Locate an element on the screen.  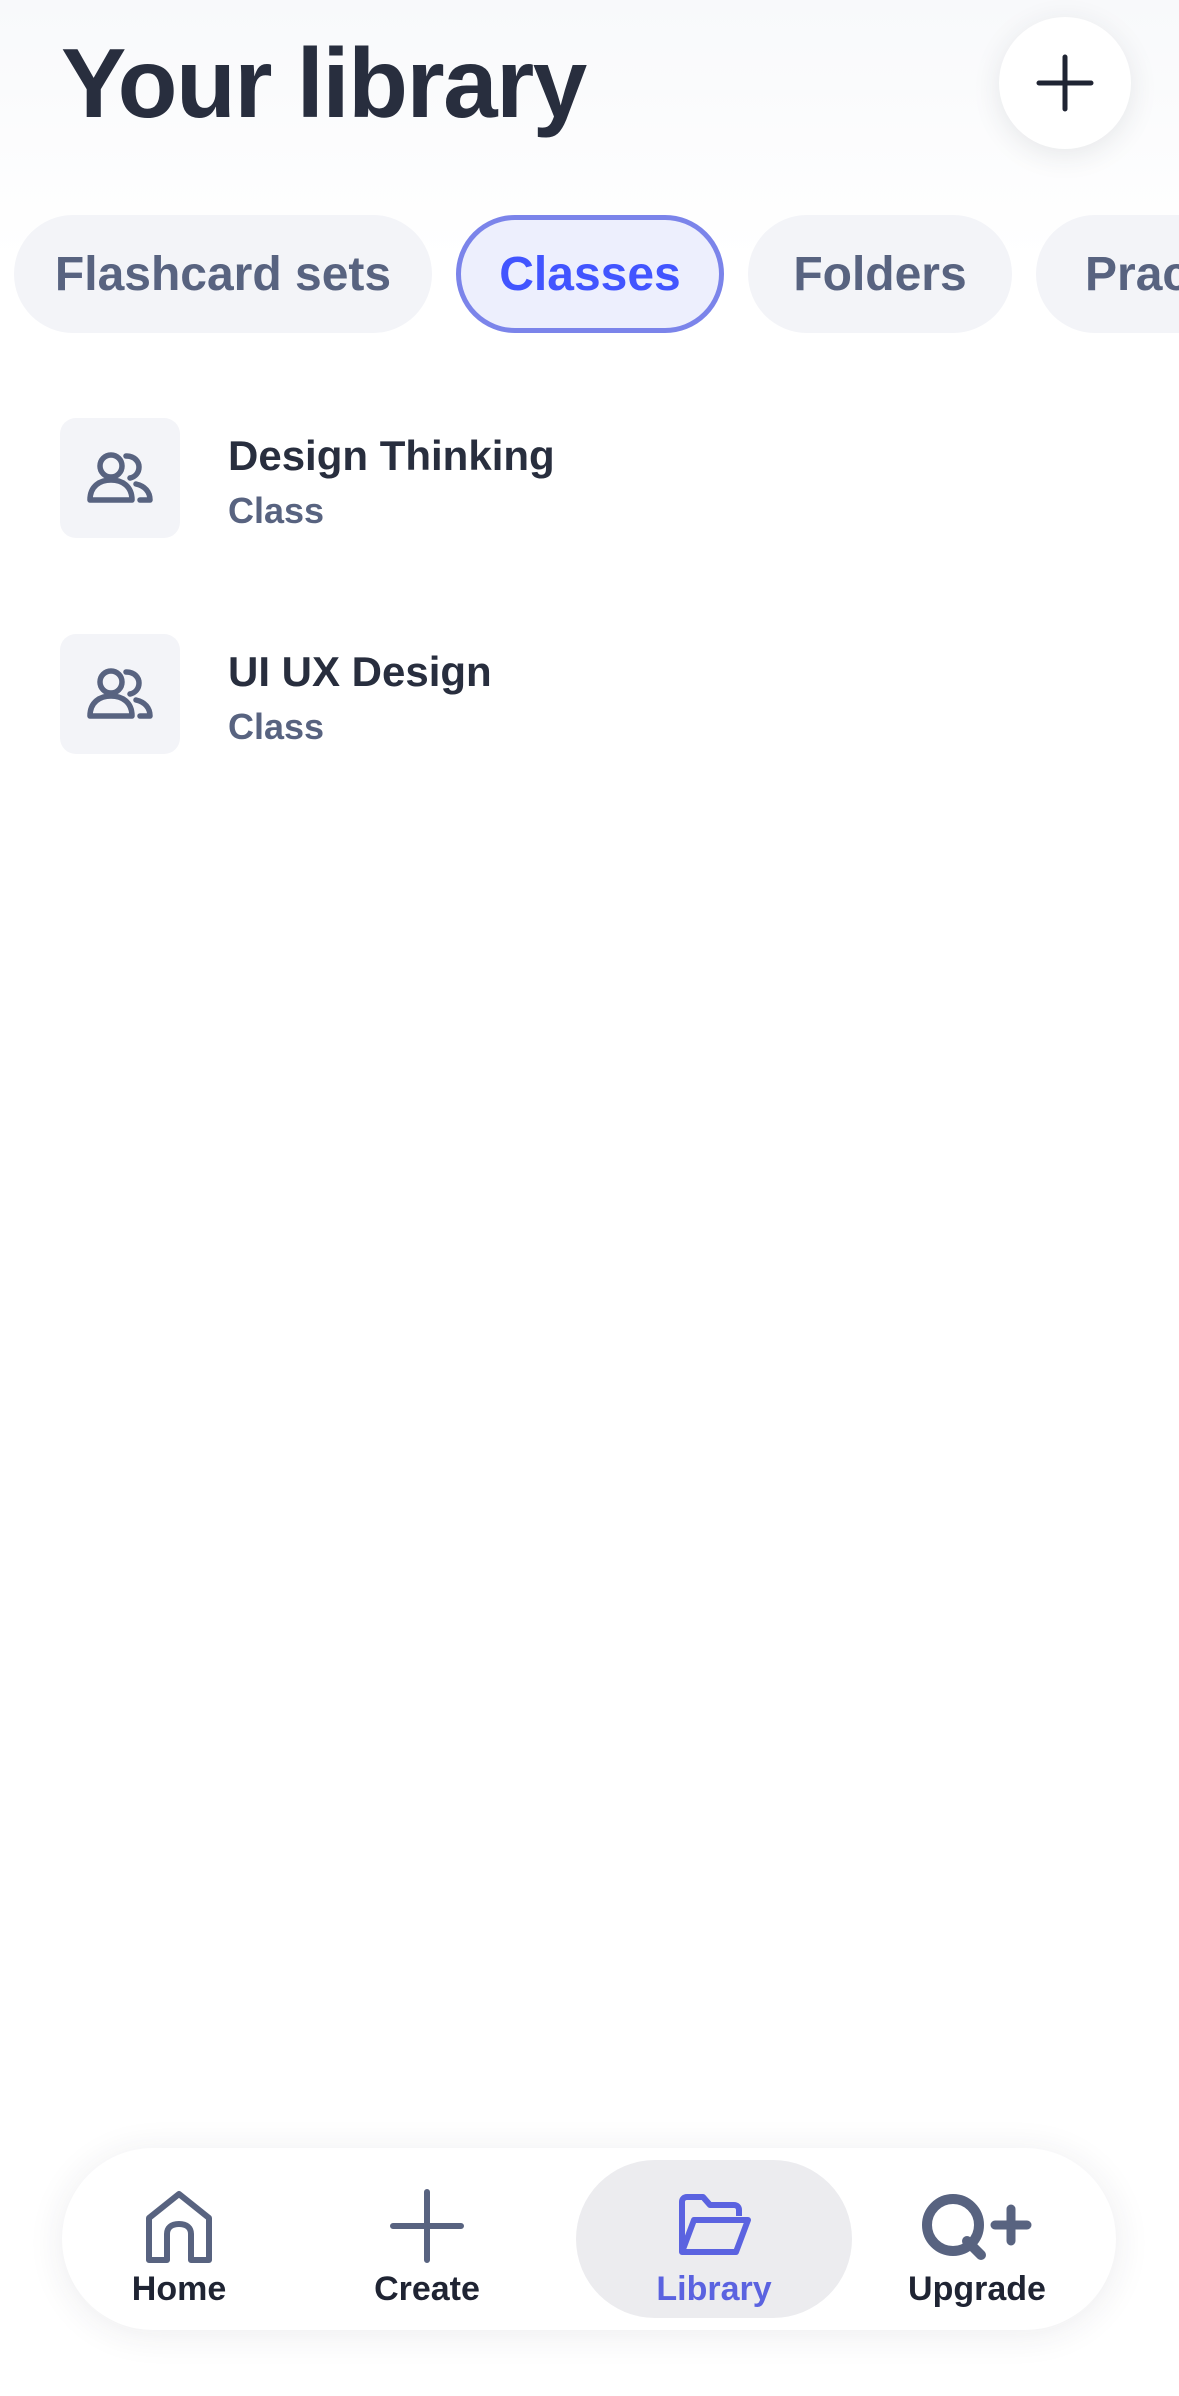
tab-label: Folders is located at coordinates (880, 274).